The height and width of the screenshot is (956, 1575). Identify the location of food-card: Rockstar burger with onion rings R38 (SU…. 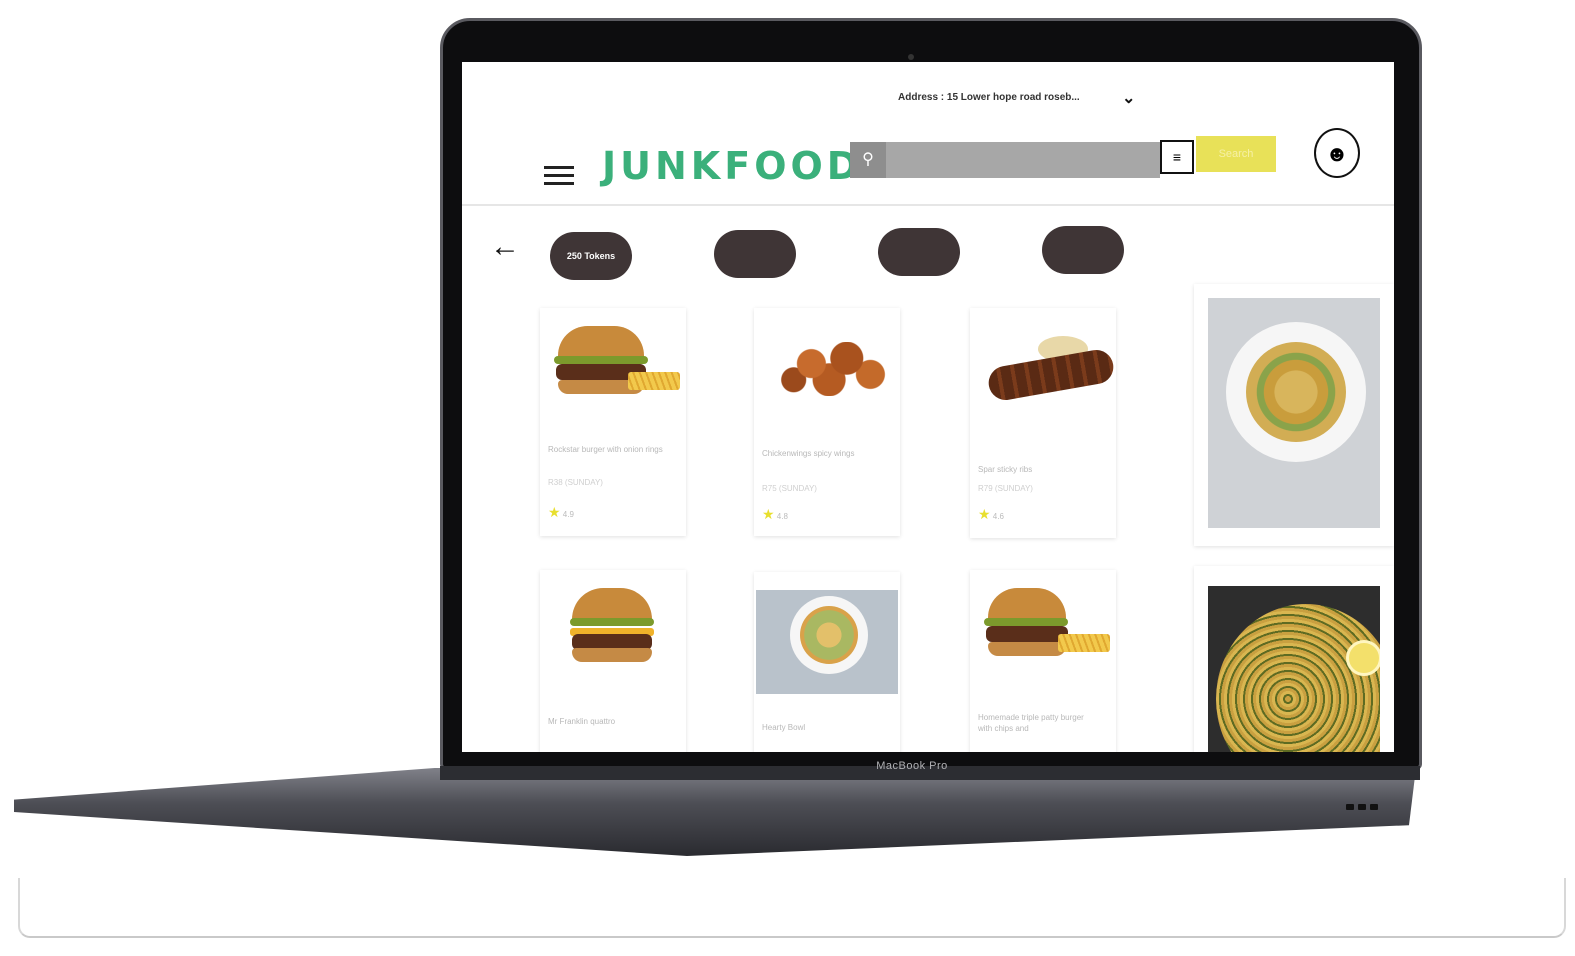
(613, 422).